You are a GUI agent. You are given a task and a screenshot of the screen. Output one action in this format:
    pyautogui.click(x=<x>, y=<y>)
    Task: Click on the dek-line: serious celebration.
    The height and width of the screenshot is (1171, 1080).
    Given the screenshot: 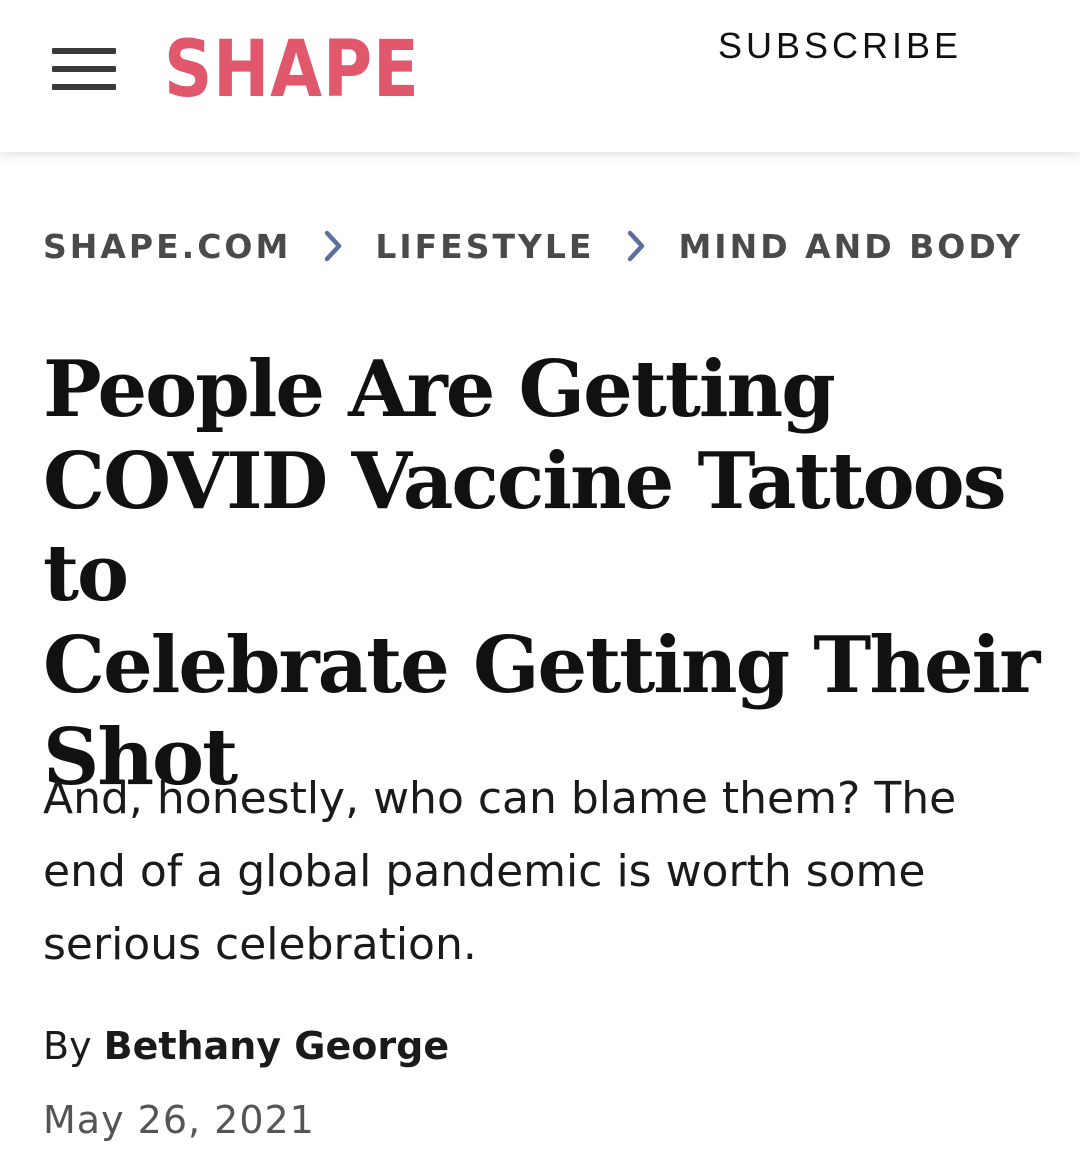 What is the action you would take?
    pyautogui.click(x=260, y=944)
    